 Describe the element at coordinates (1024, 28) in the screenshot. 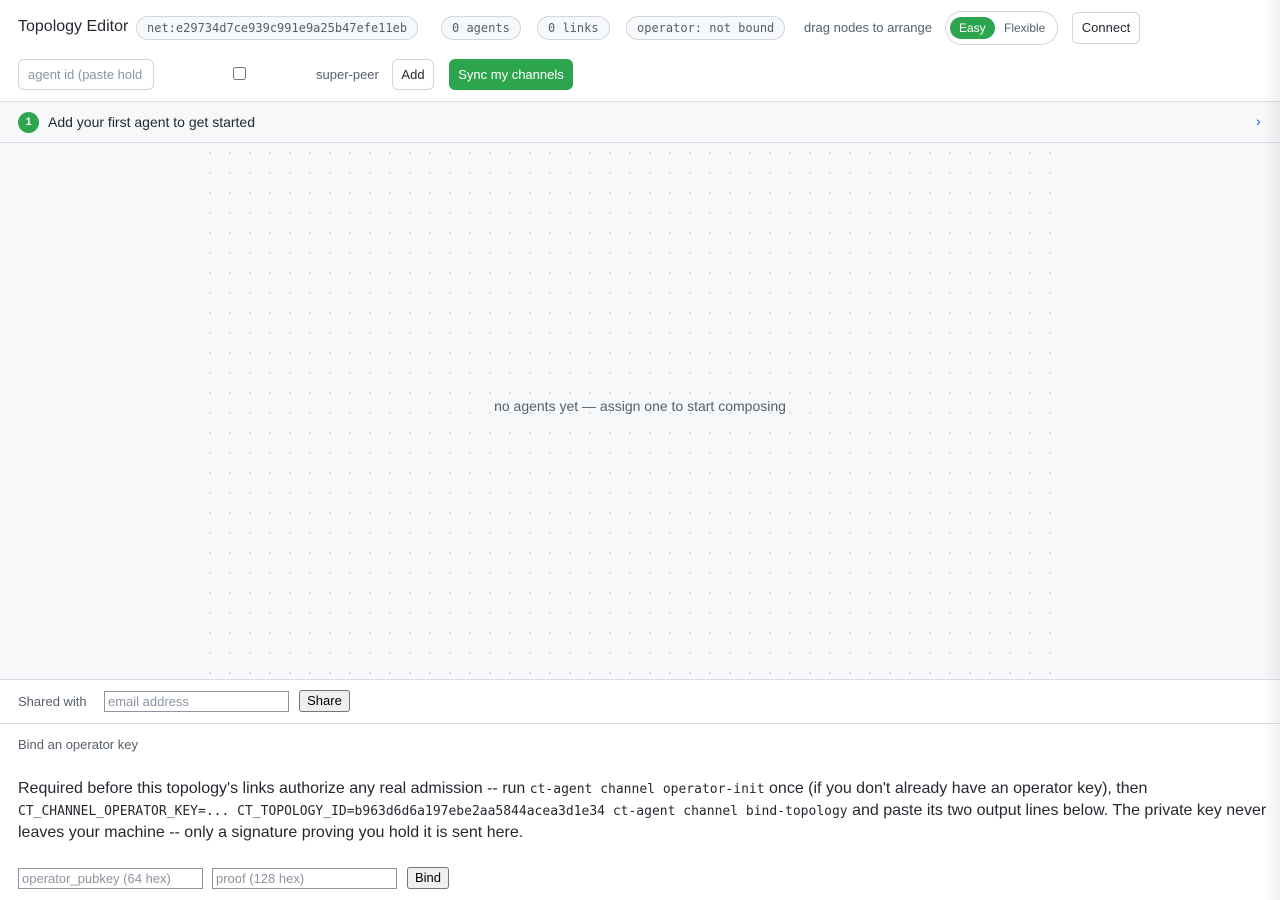

I see `mode-flexible-button: Flexible` at that location.